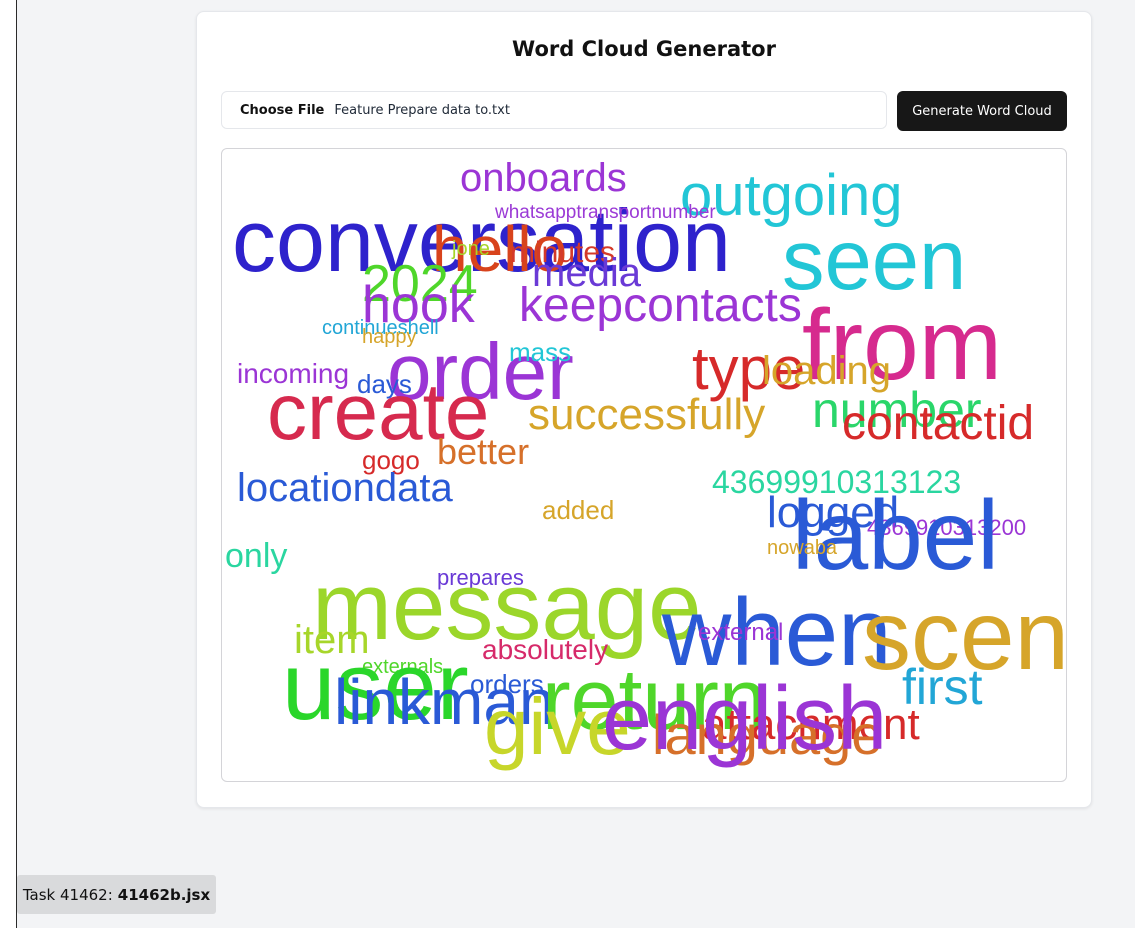 The height and width of the screenshot is (928, 1135). What do you see at coordinates (802, 548) in the screenshot?
I see `word-nowaba: nowaba` at bounding box center [802, 548].